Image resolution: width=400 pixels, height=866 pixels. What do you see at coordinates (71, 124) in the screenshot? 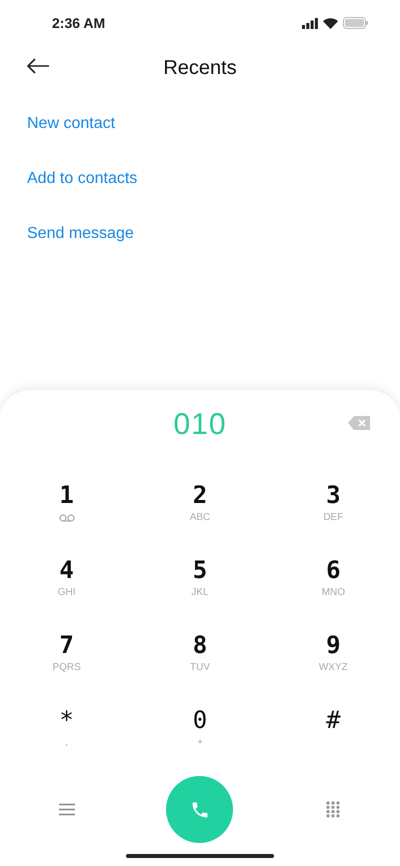
I see `action-link: New contact` at bounding box center [71, 124].